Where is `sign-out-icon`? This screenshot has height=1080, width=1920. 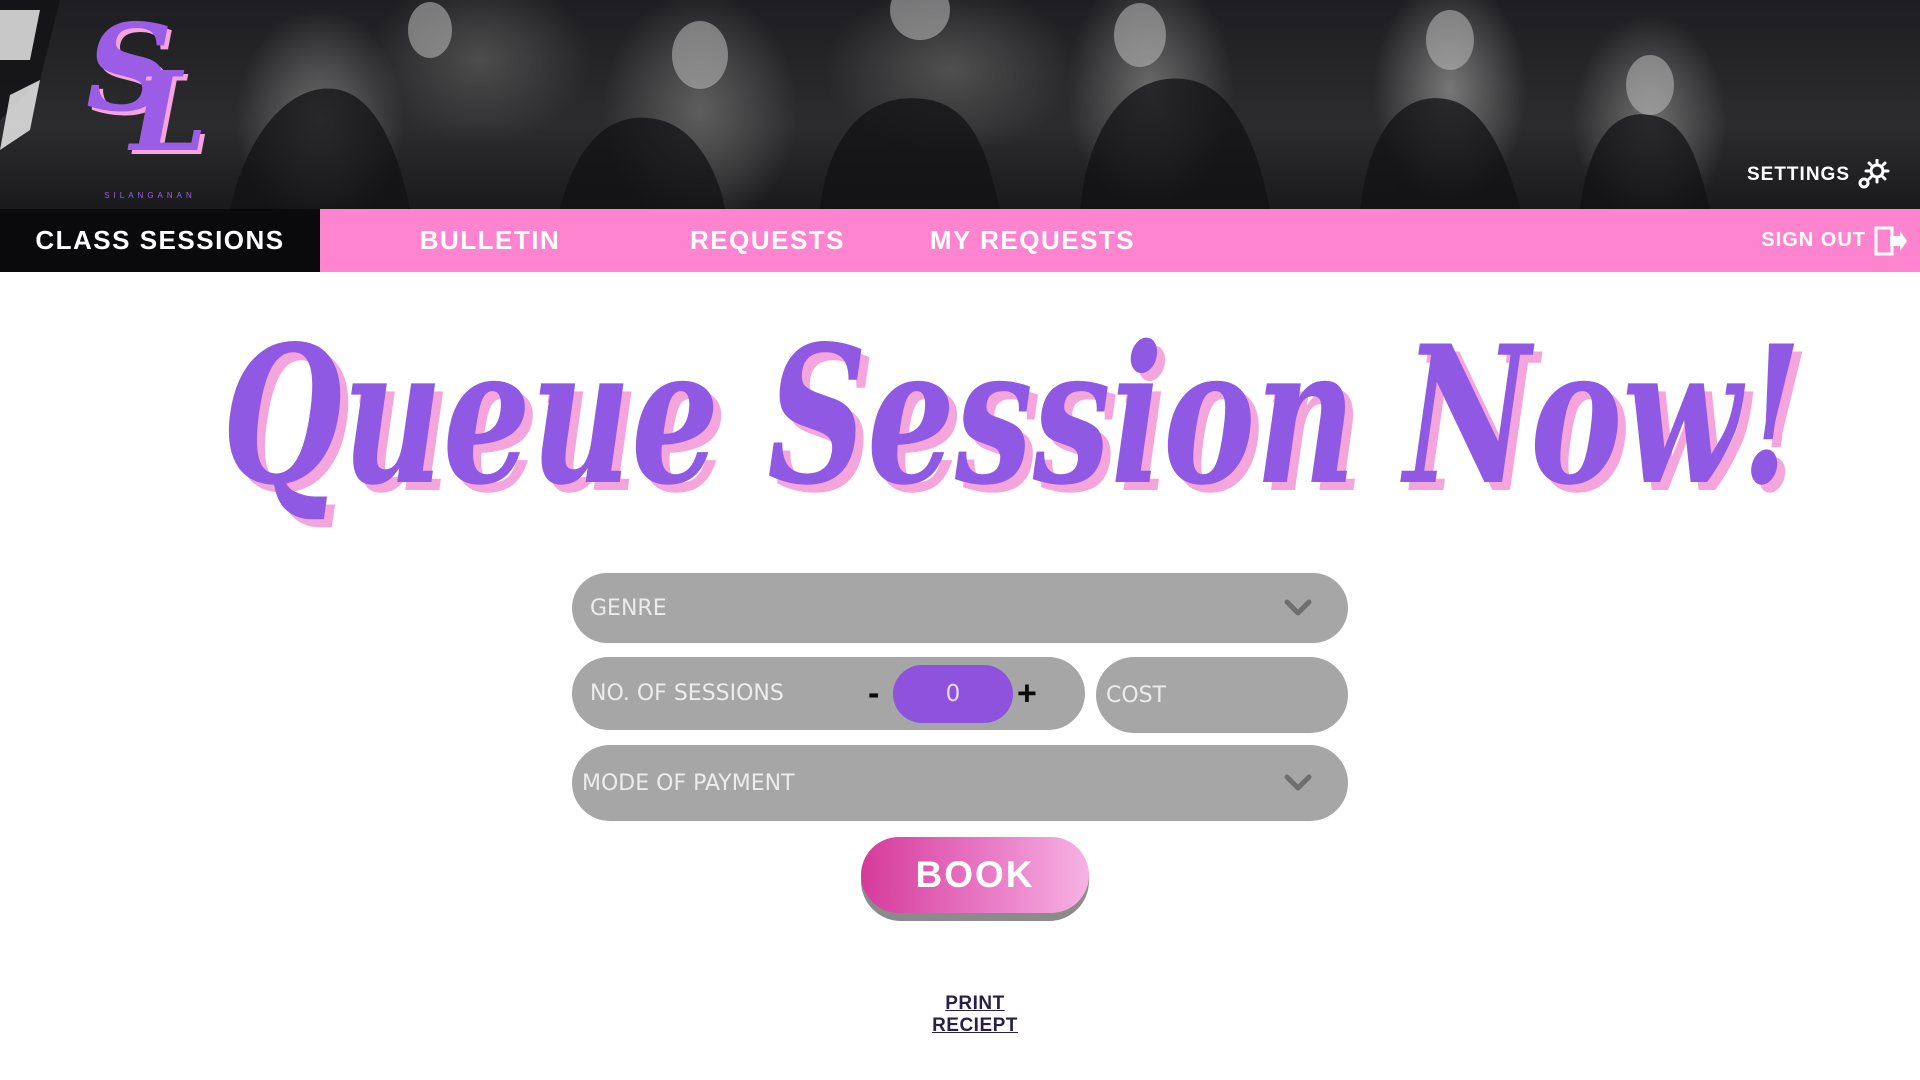
sign-out-icon is located at coordinates (1890, 240).